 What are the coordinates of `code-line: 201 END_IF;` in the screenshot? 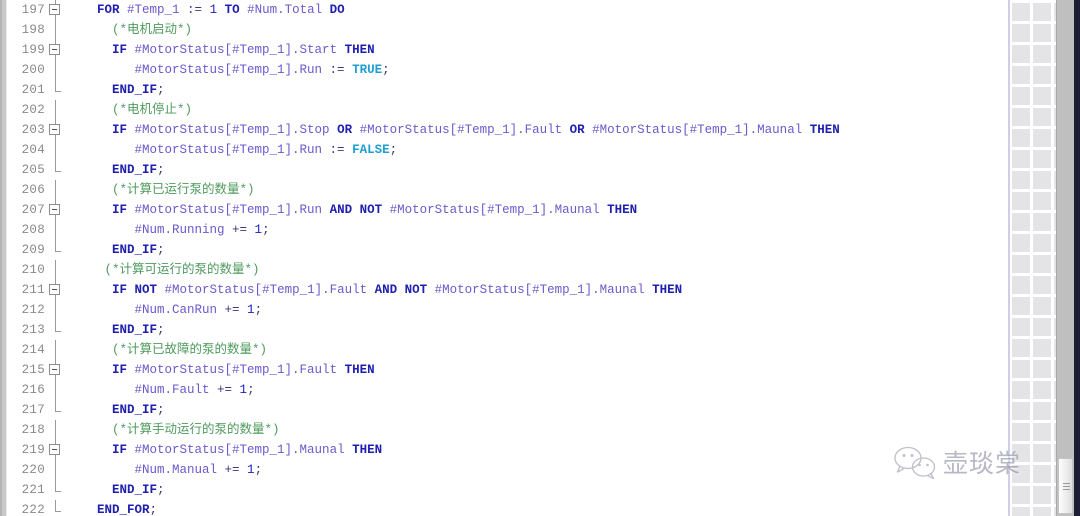 It's located at (507, 90).